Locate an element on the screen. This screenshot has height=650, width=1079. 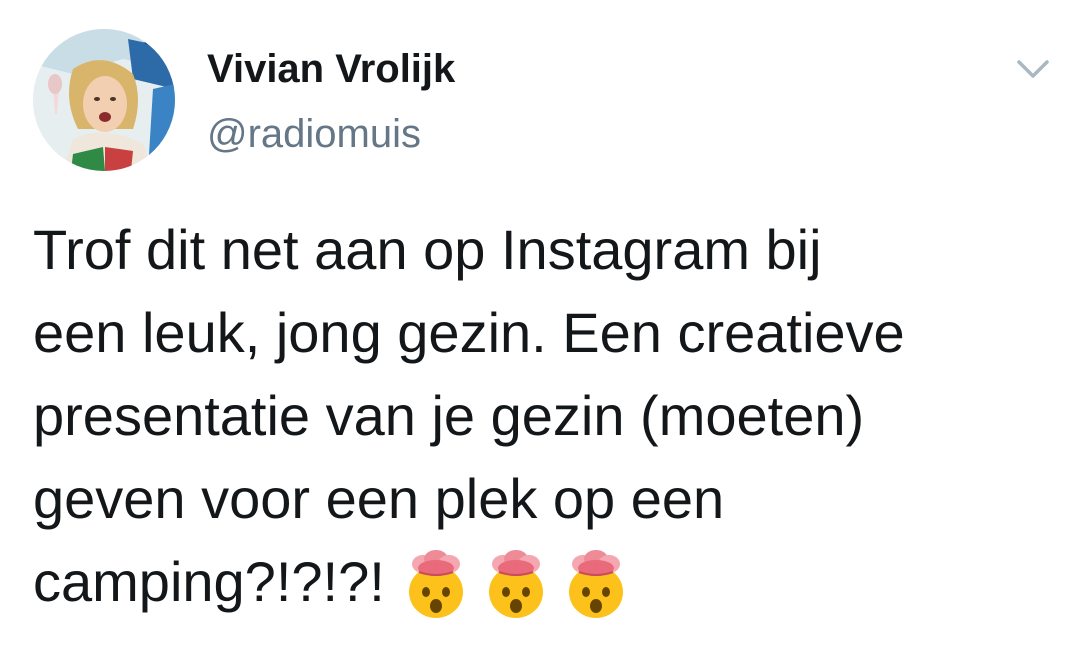
emoji-group is located at coordinates (519, 580).